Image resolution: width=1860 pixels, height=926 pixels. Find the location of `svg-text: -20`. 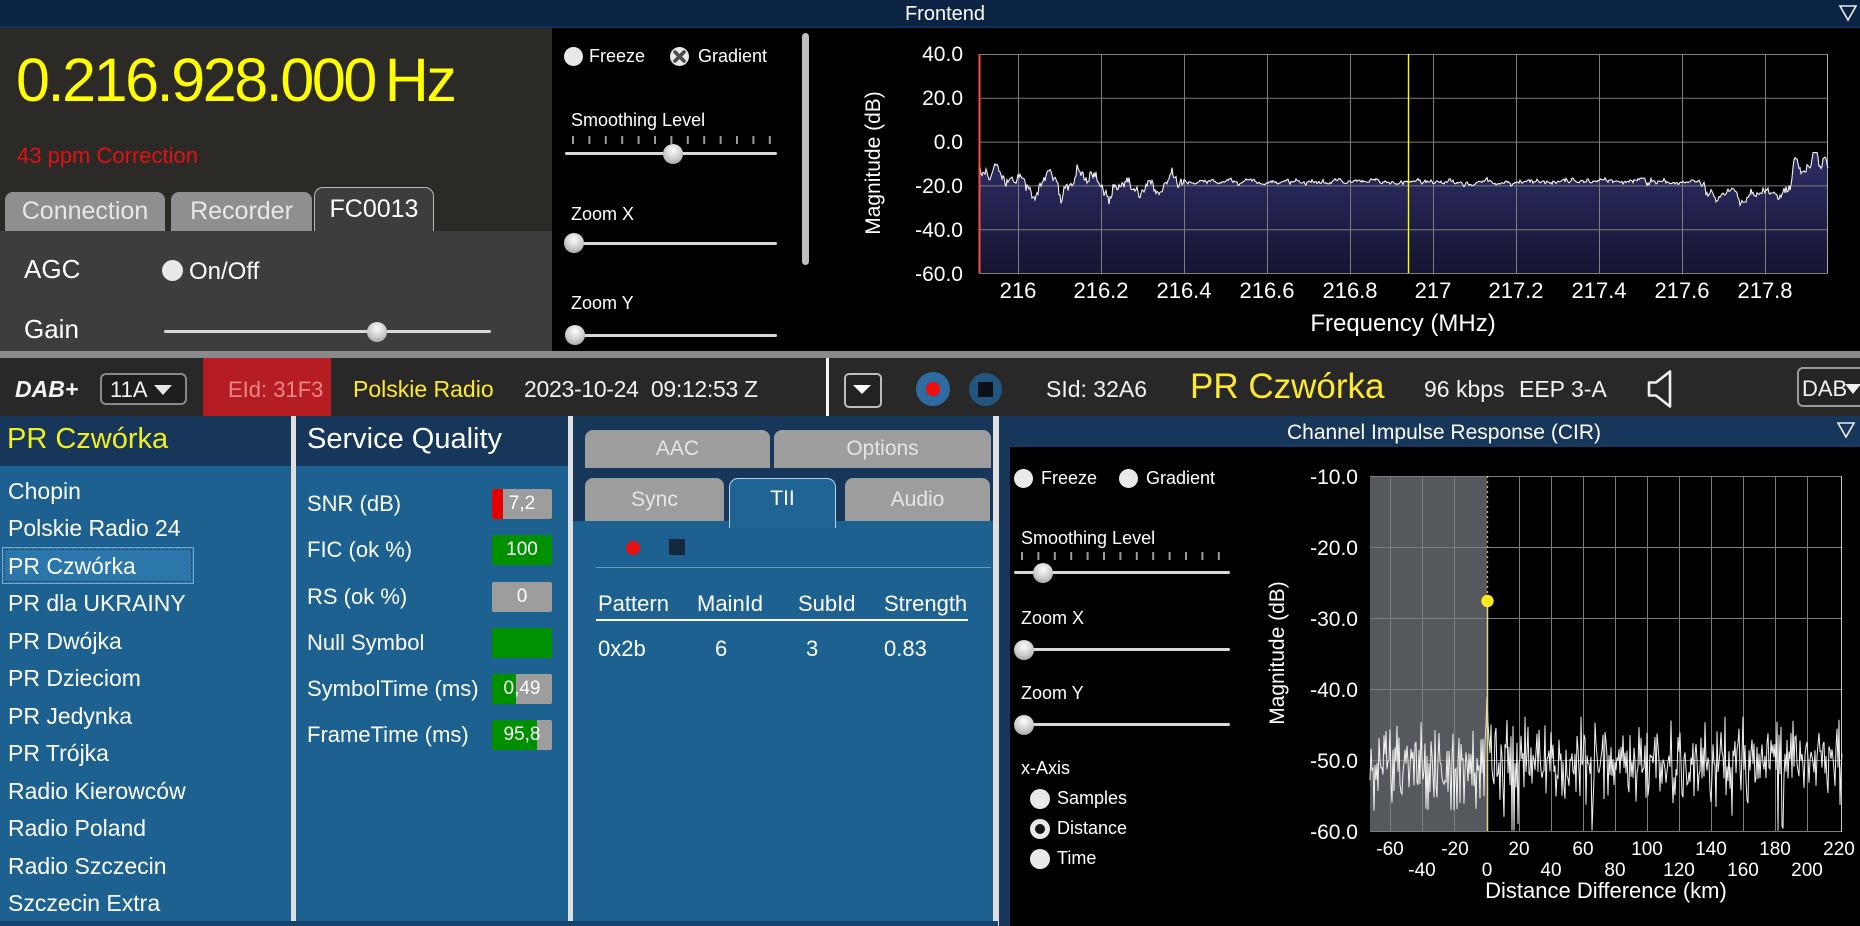

svg-text: -20 is located at coordinates (1454, 849).